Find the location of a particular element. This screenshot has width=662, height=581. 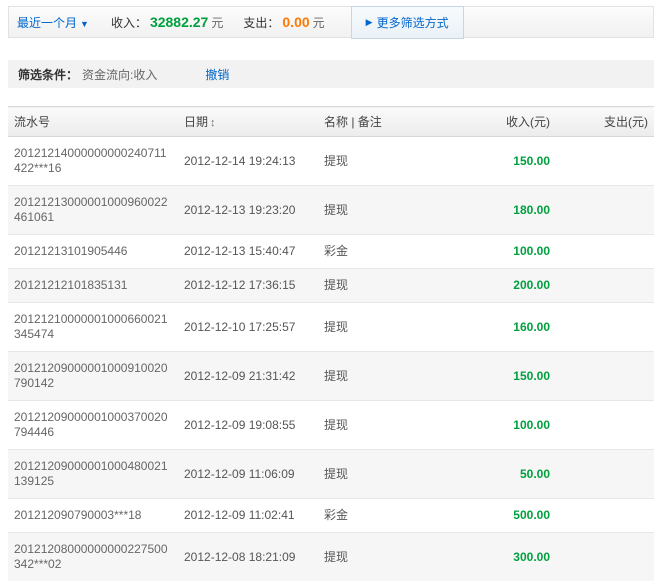

filter-condition-value: 资金流向:收入 is located at coordinates (120, 74).